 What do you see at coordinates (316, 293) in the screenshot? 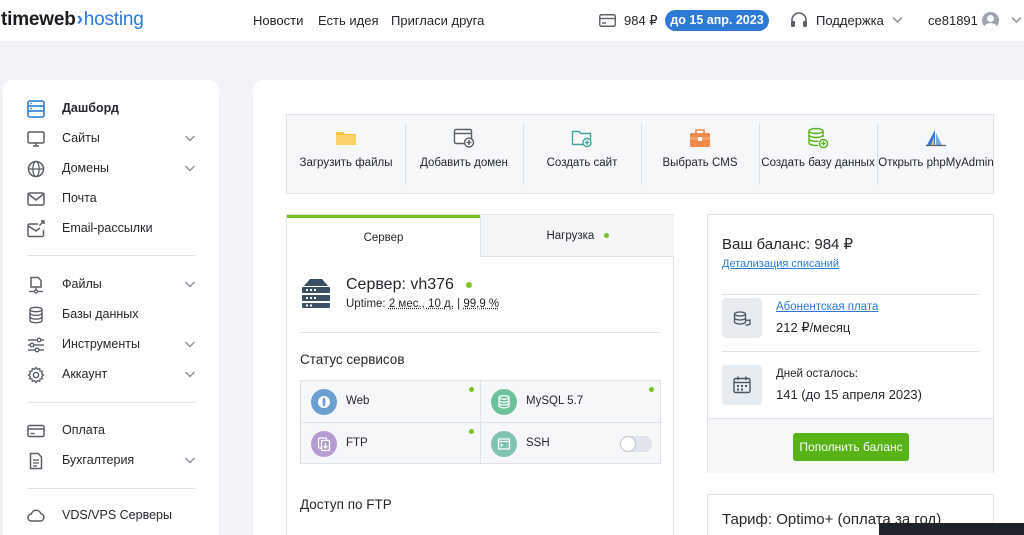
I see `server-rack-icon` at bounding box center [316, 293].